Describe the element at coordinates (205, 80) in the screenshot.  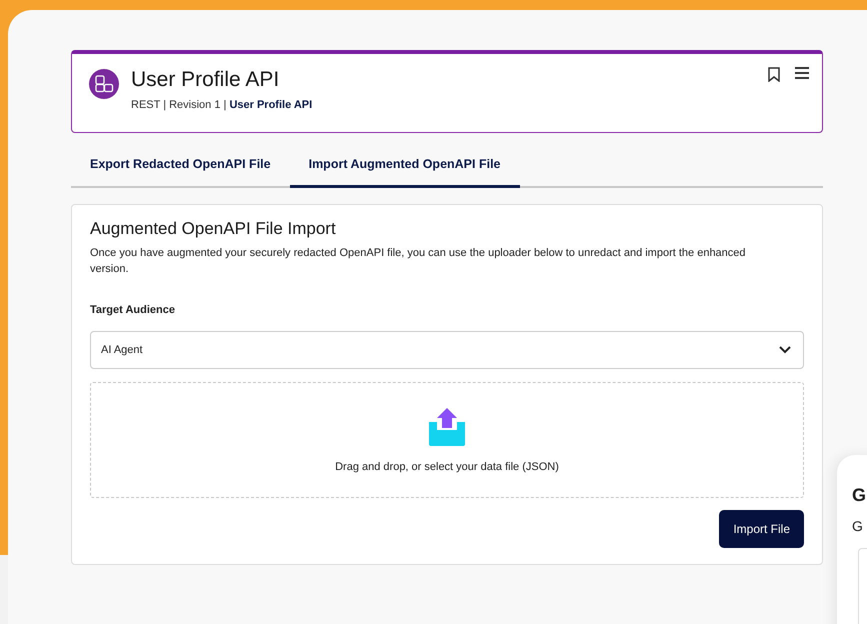
I see `api-title: User Profile API` at that location.